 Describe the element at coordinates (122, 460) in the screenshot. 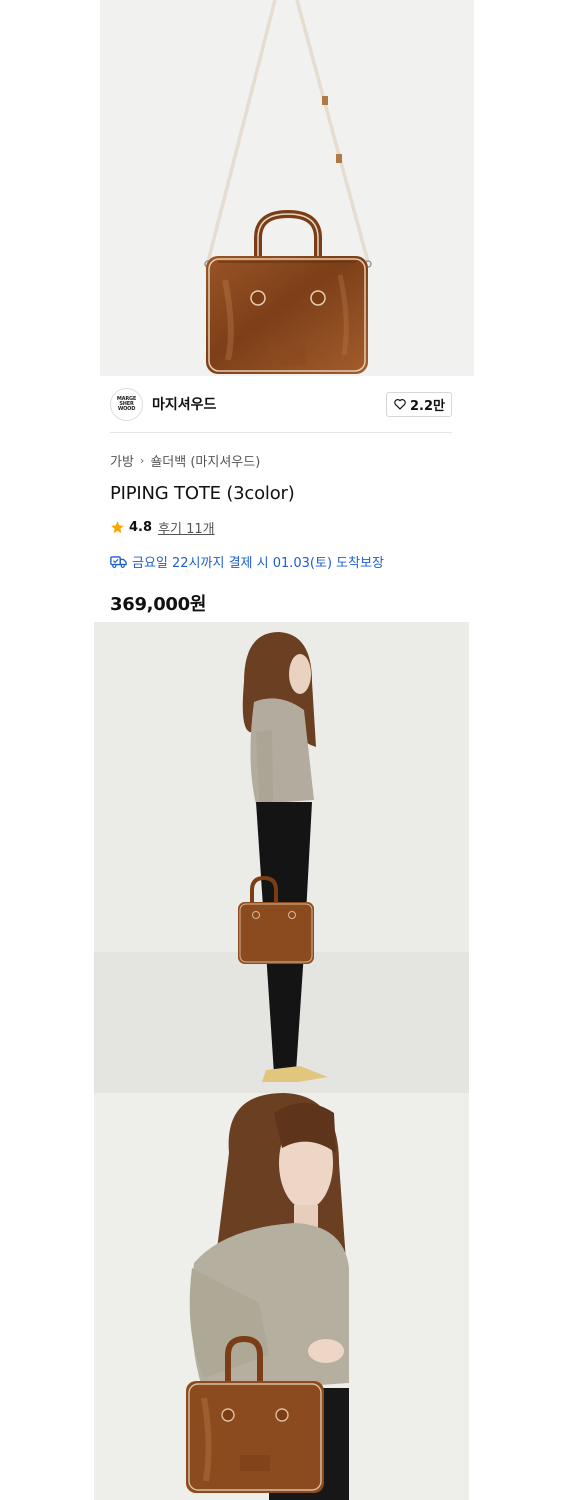

I see `breadcrumb-item-category: 가방` at that location.